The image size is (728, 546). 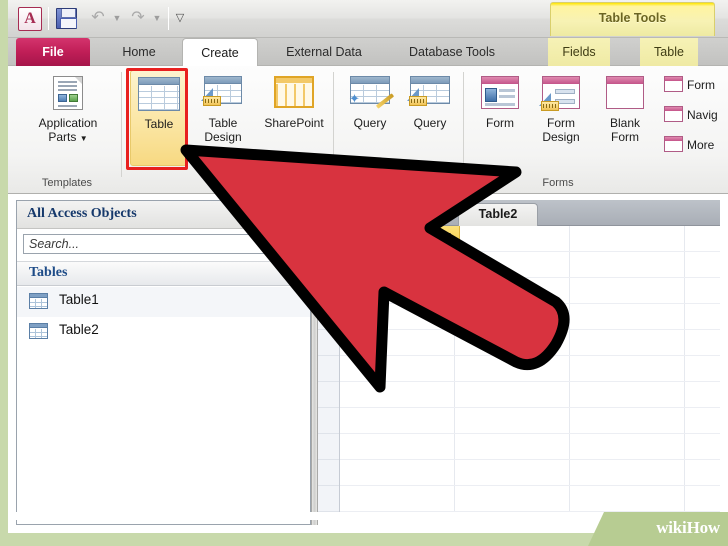 What do you see at coordinates (221, 91) in the screenshot?
I see `table-design-icon` at bounding box center [221, 91].